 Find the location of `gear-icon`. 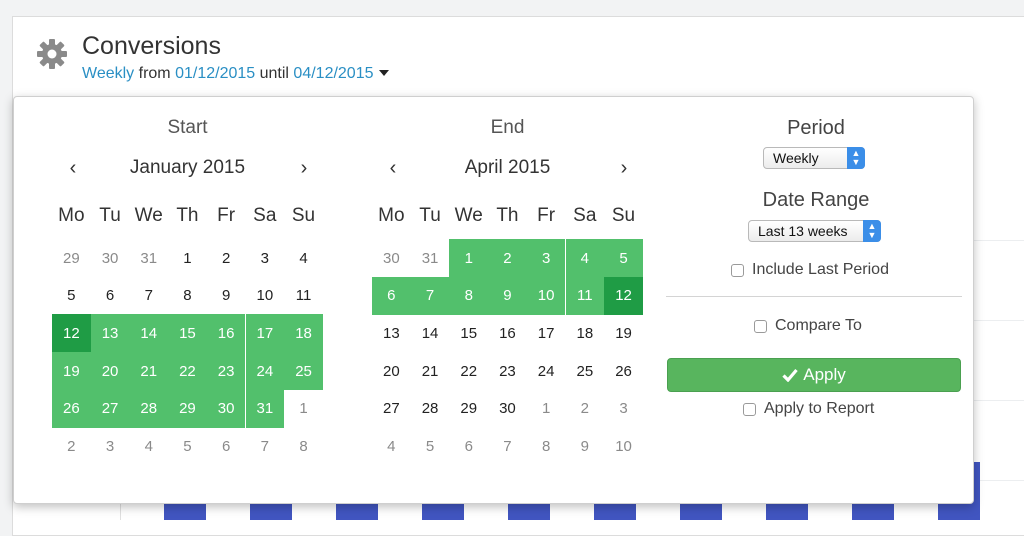

gear-icon is located at coordinates (52, 54).